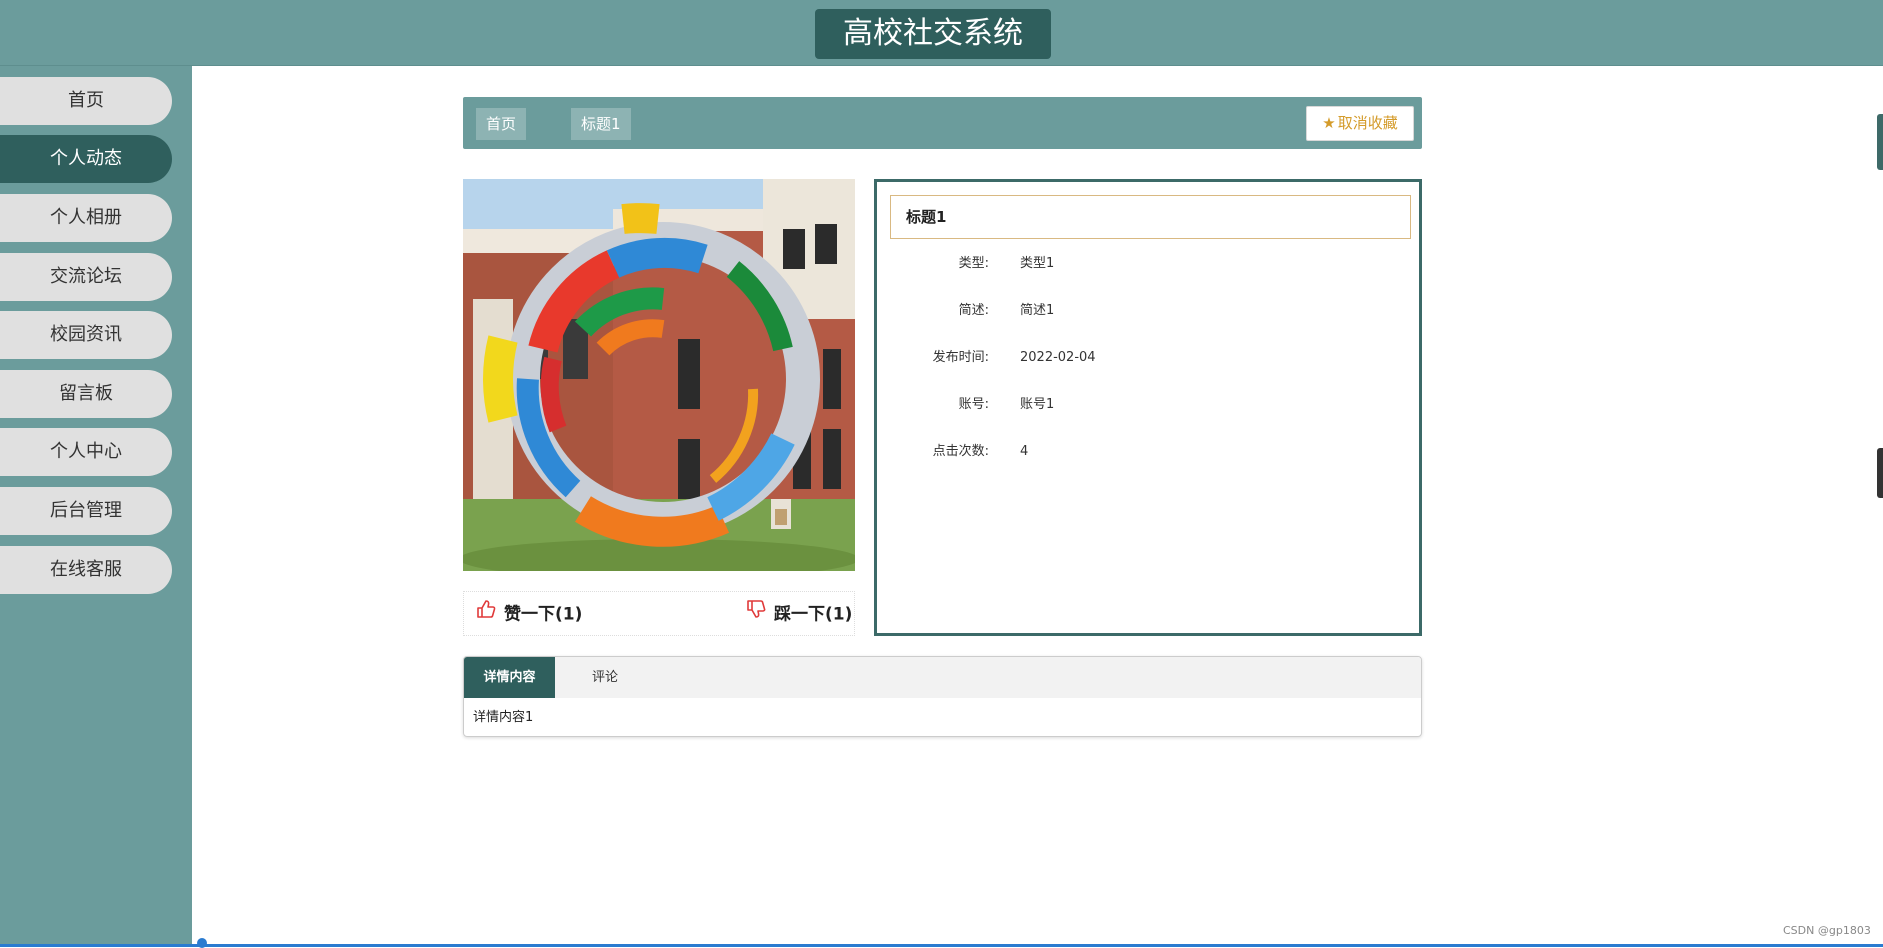 The width and height of the screenshot is (1883, 948). Describe the element at coordinates (659, 613) in the screenshot. I see `vote-bar: 赞一下(1) 踩一下(1)` at that location.